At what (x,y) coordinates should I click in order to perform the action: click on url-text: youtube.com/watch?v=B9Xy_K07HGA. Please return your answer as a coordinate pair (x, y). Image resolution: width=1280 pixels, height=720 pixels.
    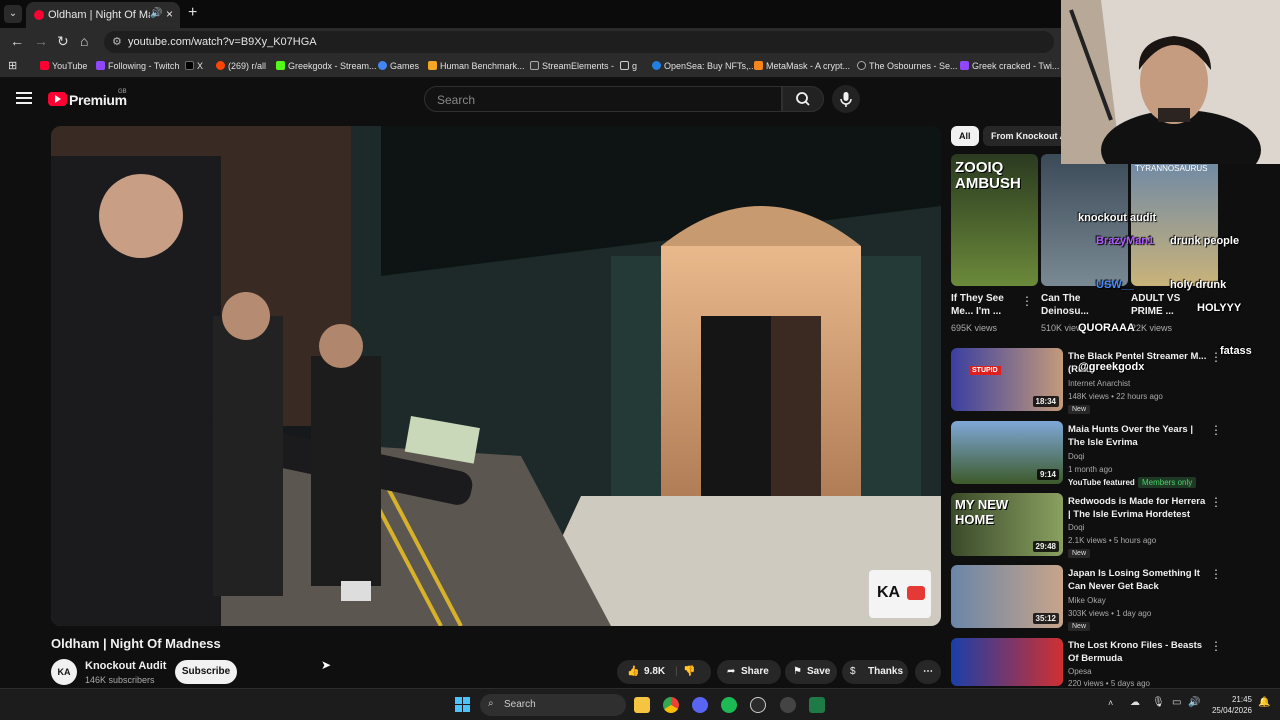
    Looking at the image, I should click on (222, 42).